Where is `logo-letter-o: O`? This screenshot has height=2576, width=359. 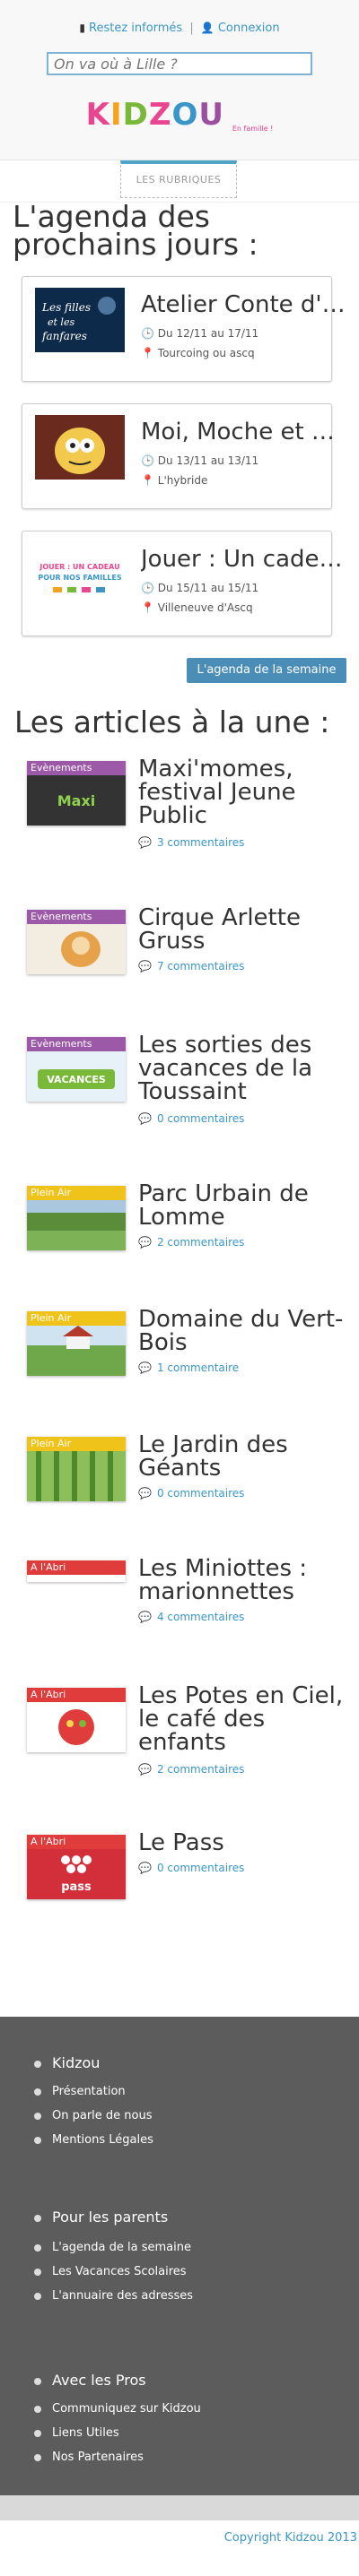 logo-letter-o: O is located at coordinates (185, 115).